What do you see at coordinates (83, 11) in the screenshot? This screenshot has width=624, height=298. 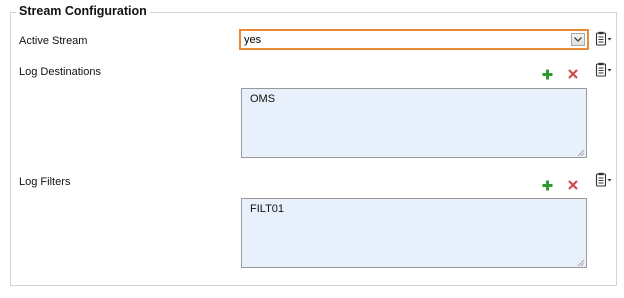 I see `section-title: Stream Configuration` at bounding box center [83, 11].